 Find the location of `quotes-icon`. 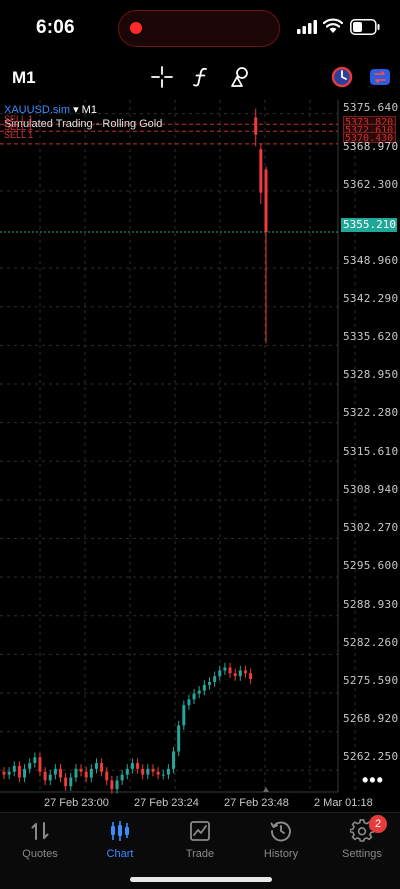

quotes-icon is located at coordinates (40, 831).